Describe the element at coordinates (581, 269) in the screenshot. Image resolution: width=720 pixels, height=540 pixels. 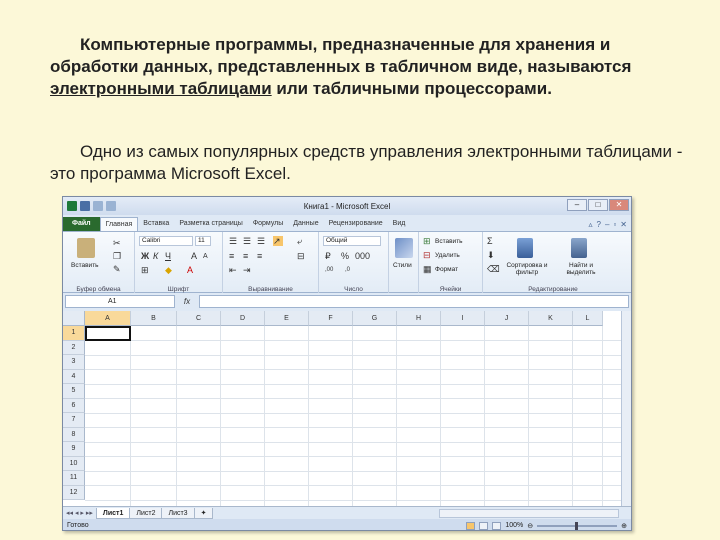
I see `find-select-label: Найти и выделить` at that location.